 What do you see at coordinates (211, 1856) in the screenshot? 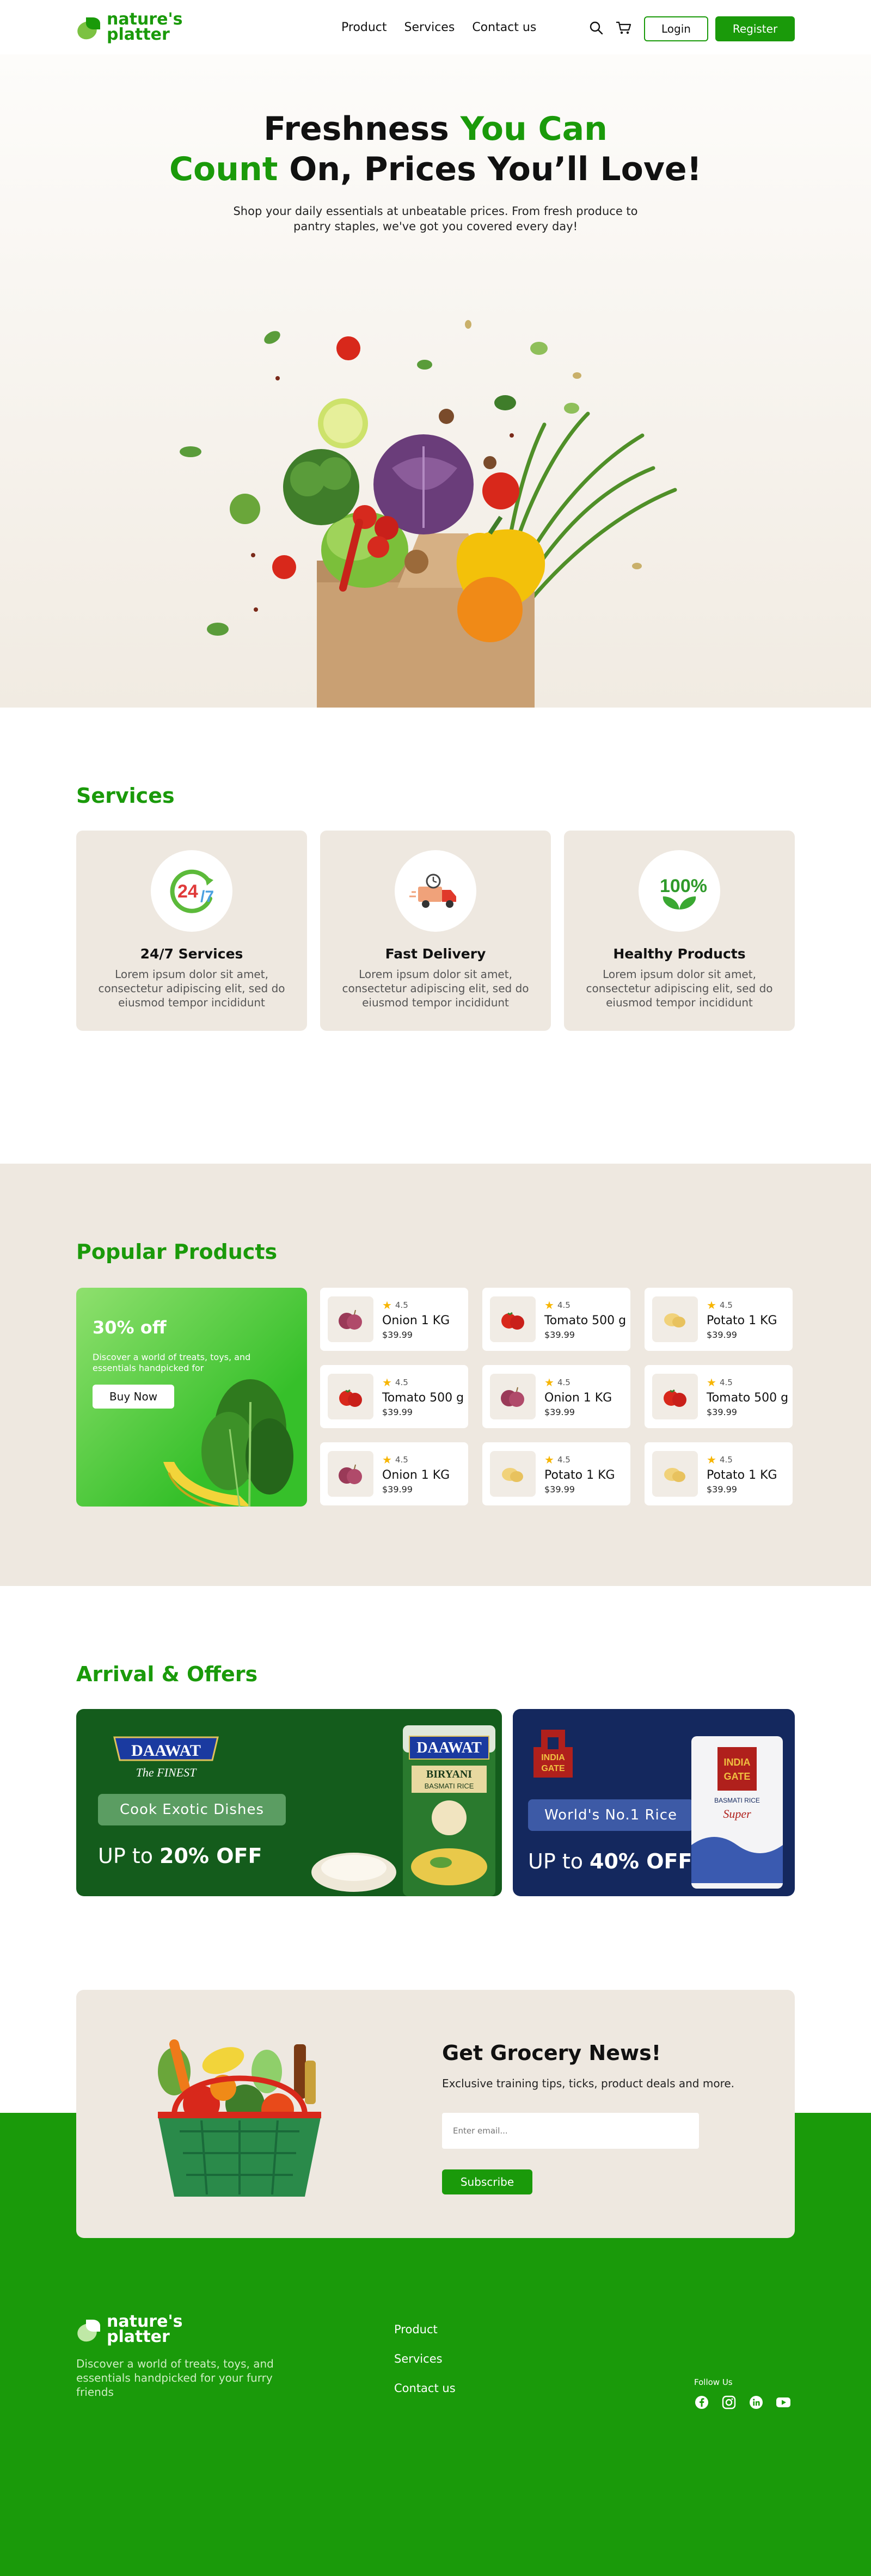
I see `offer-discount: 20% OFF` at bounding box center [211, 1856].